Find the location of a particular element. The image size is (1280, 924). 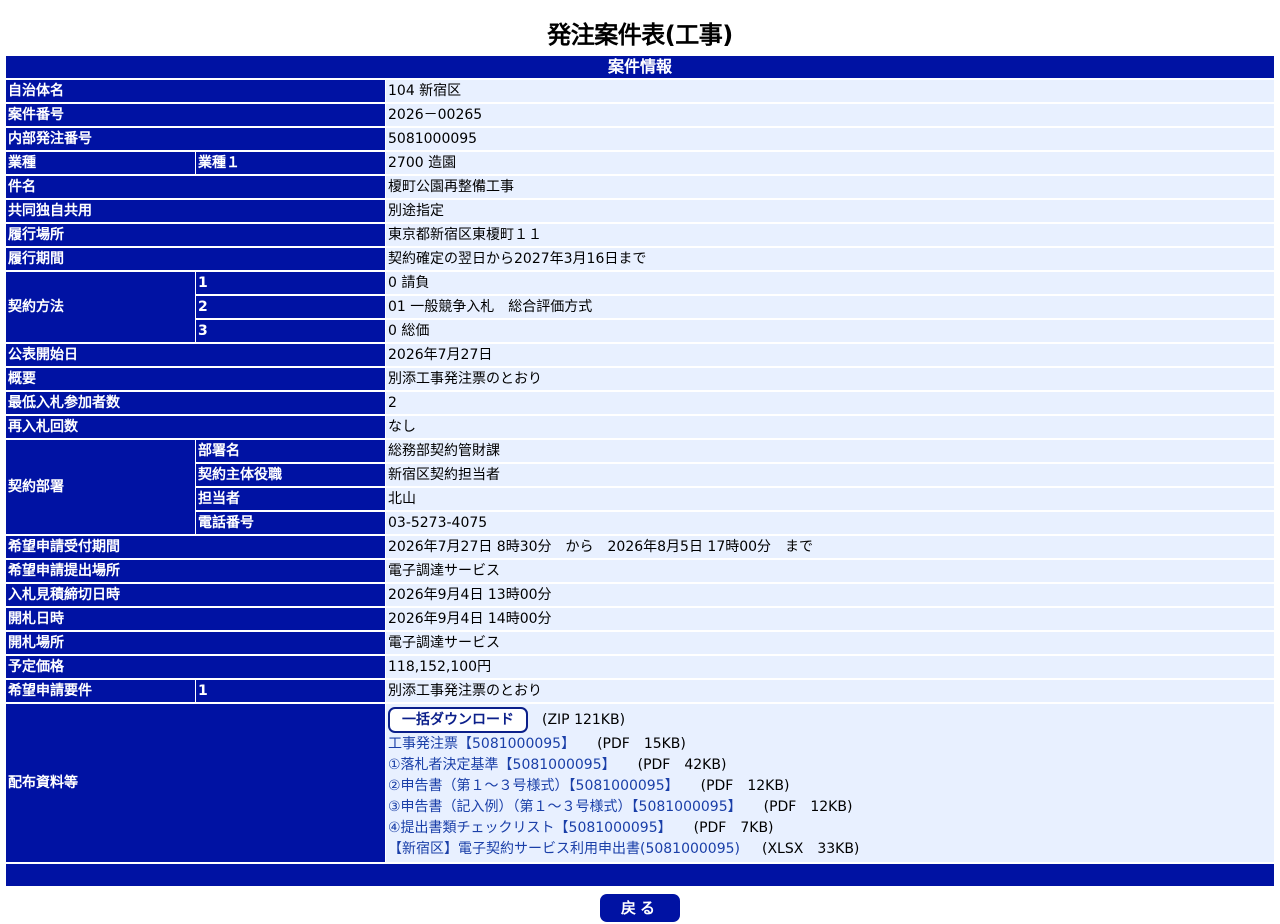

row-department-1: 契約部署 部署名 総務部契約管財課 is located at coordinates (640, 487).